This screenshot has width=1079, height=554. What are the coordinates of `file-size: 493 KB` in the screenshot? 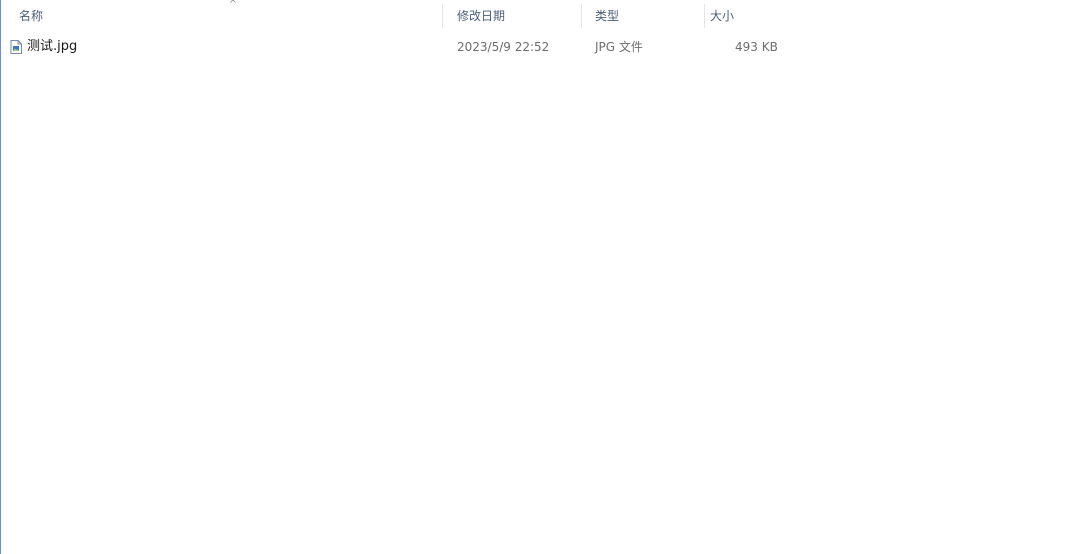 It's located at (756, 47).